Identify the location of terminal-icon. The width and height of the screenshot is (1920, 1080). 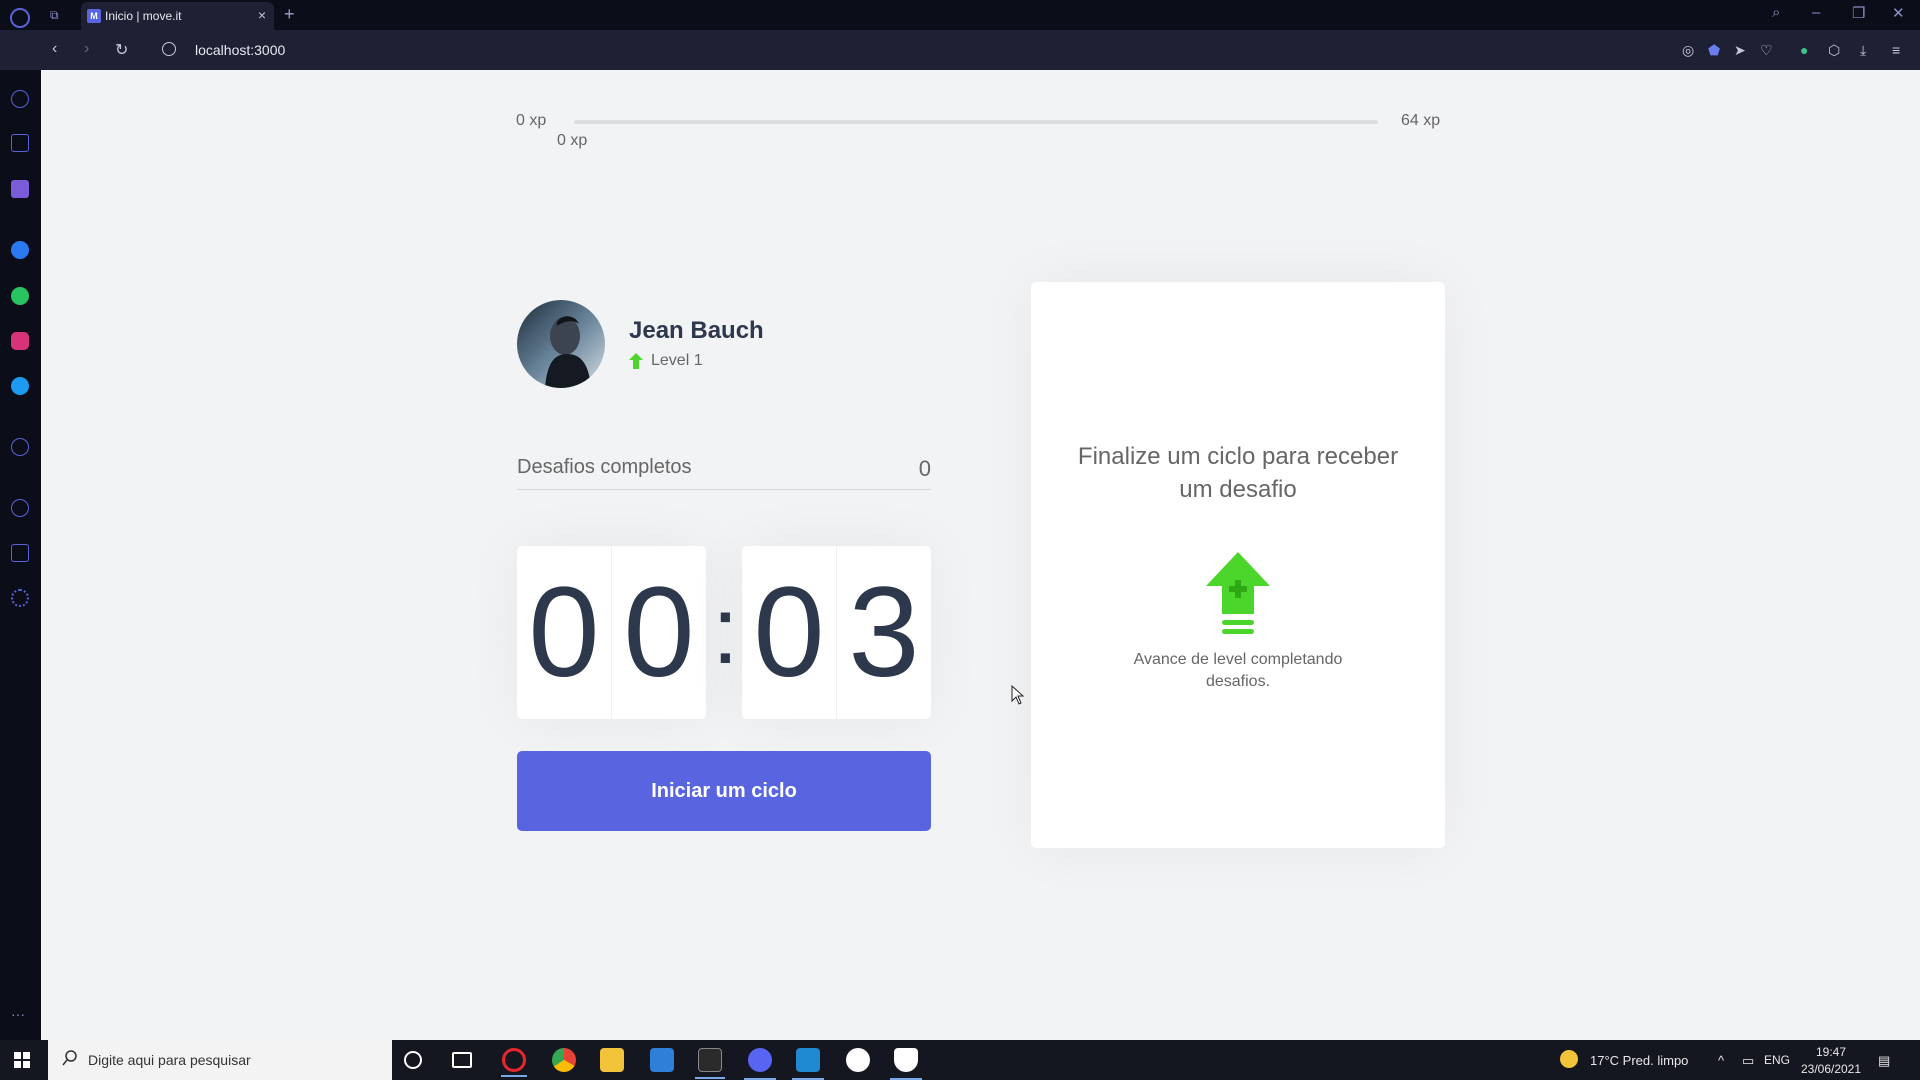
(710, 1063).